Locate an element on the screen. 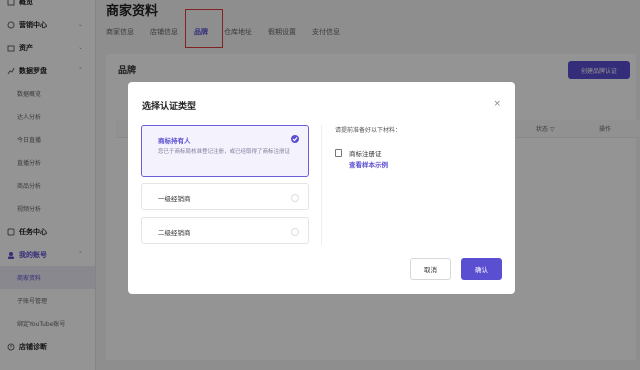 The height and width of the screenshot is (370, 640). option-label: 二级经销商 is located at coordinates (174, 233).